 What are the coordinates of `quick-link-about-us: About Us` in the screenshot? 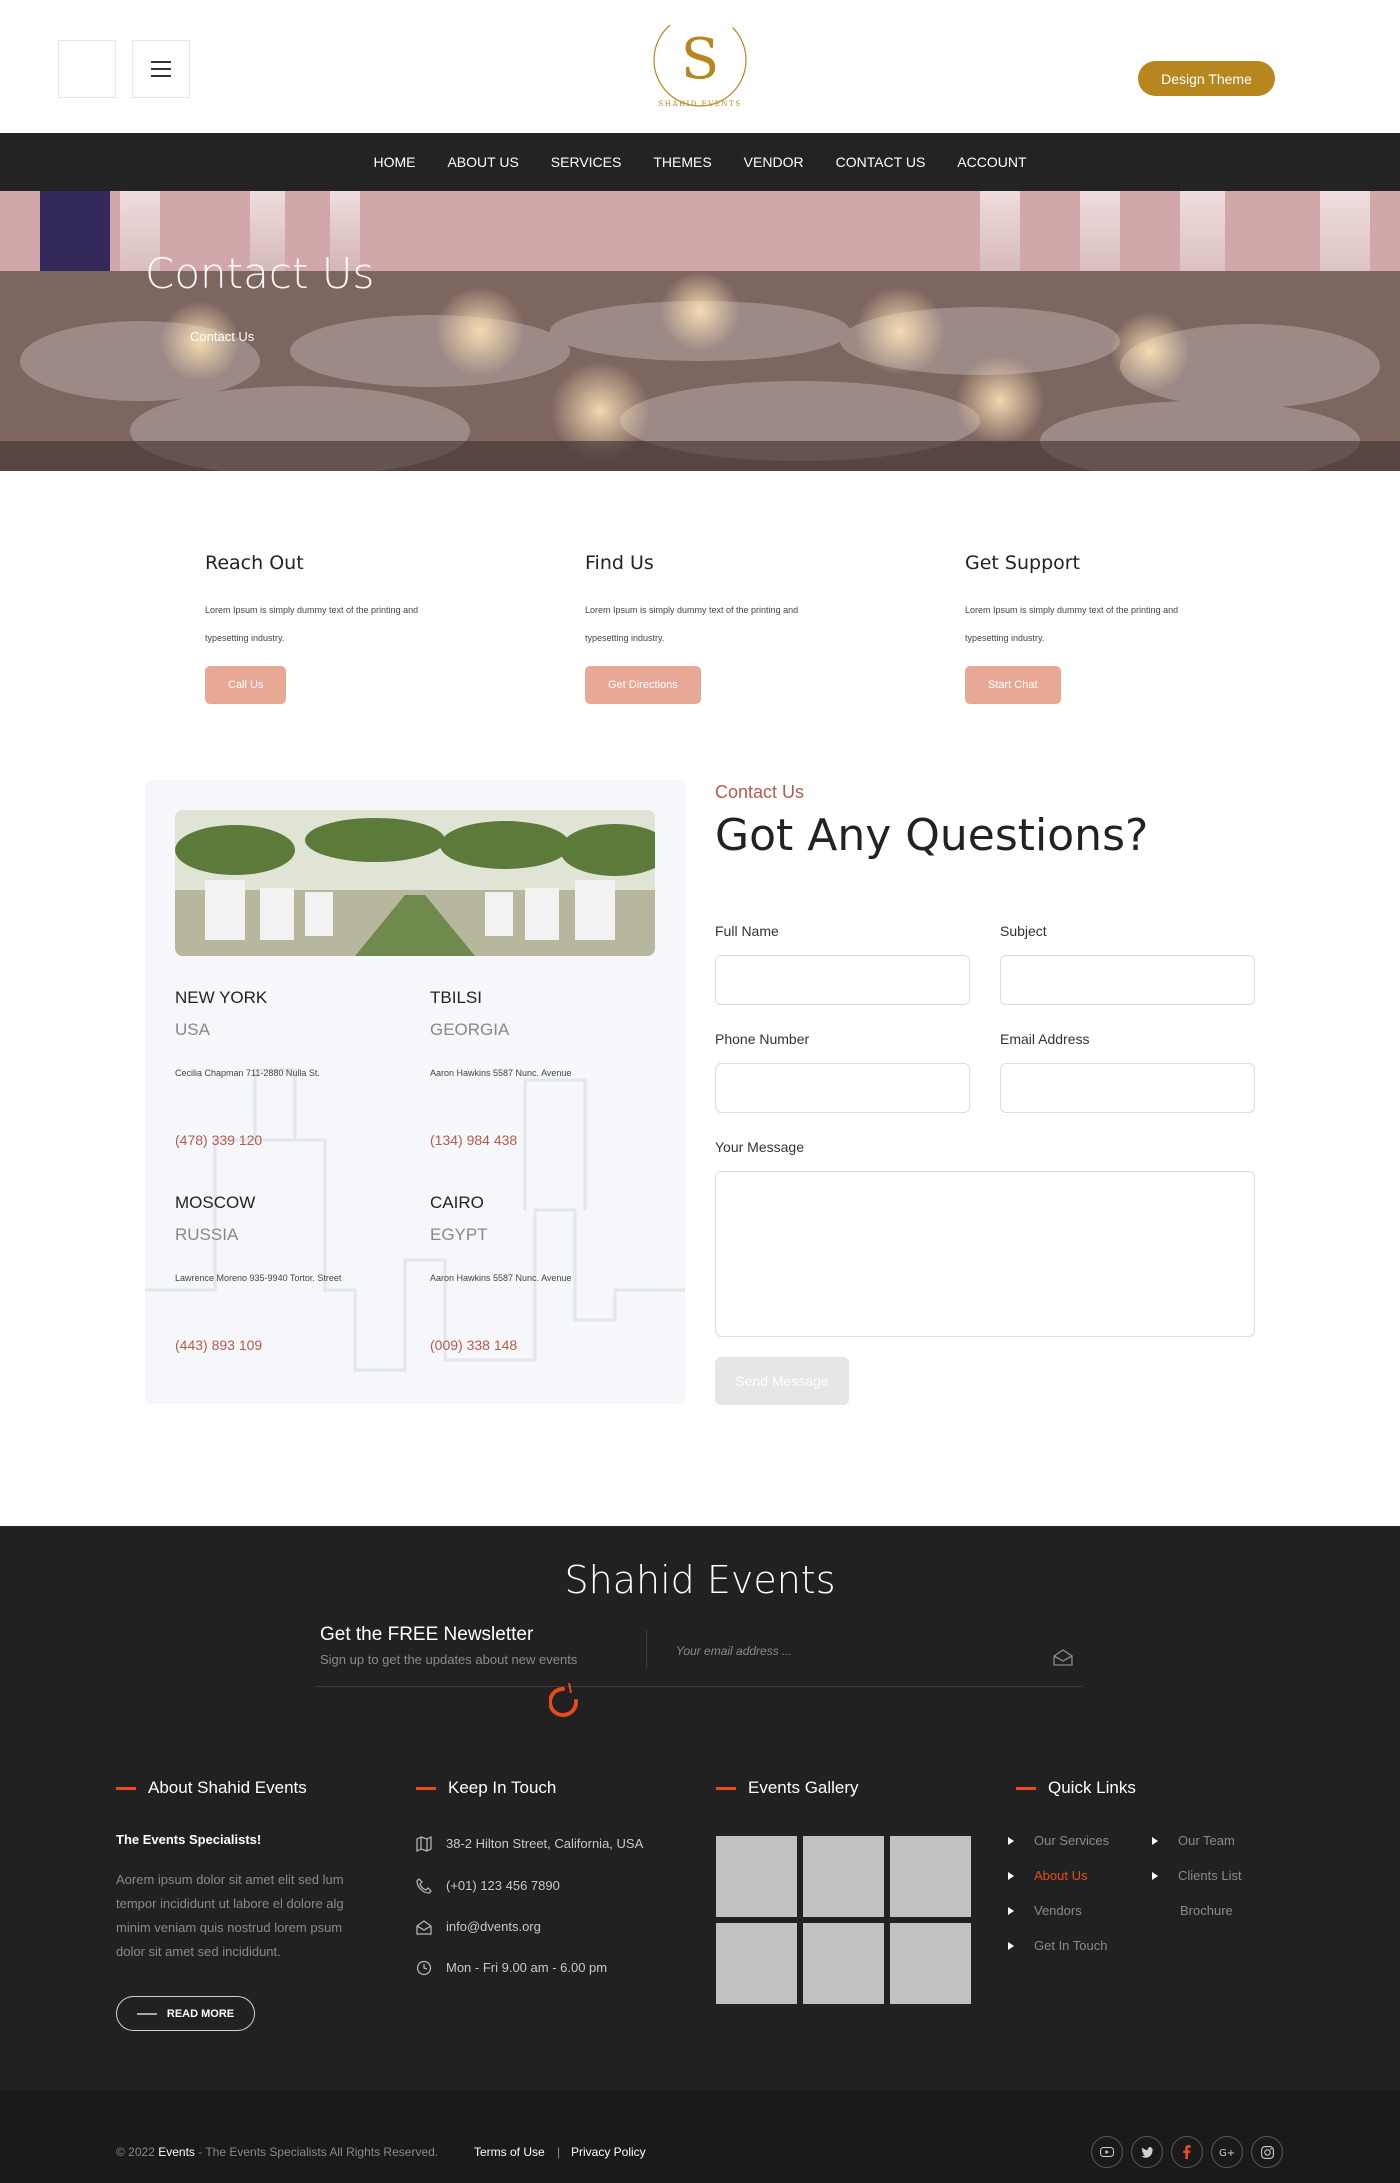 It's located at (1047, 1875).